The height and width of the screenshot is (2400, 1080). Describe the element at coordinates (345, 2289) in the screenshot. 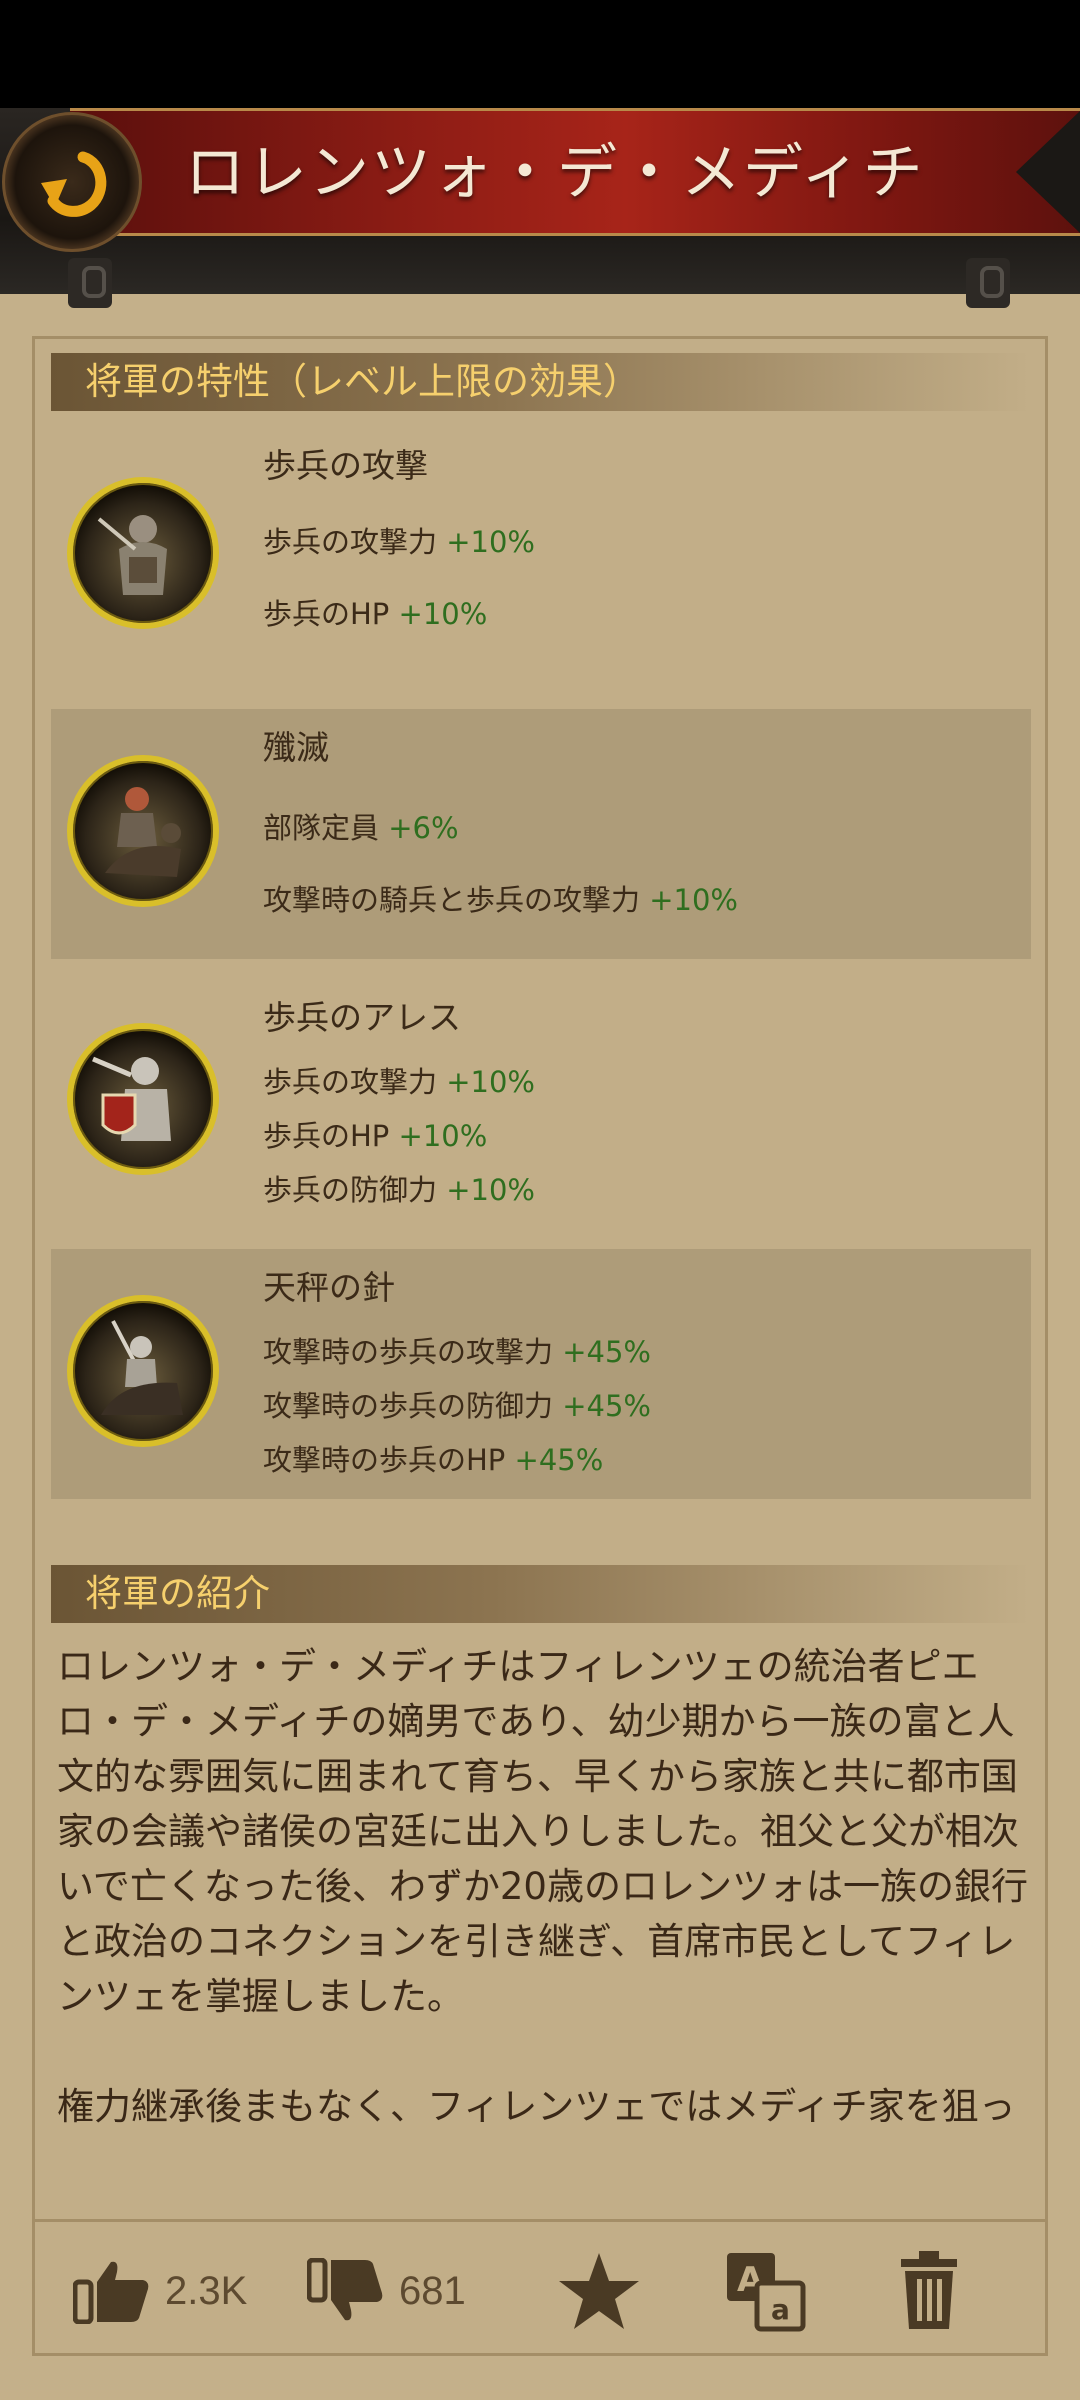

I see `thumbs-down-icon` at that location.